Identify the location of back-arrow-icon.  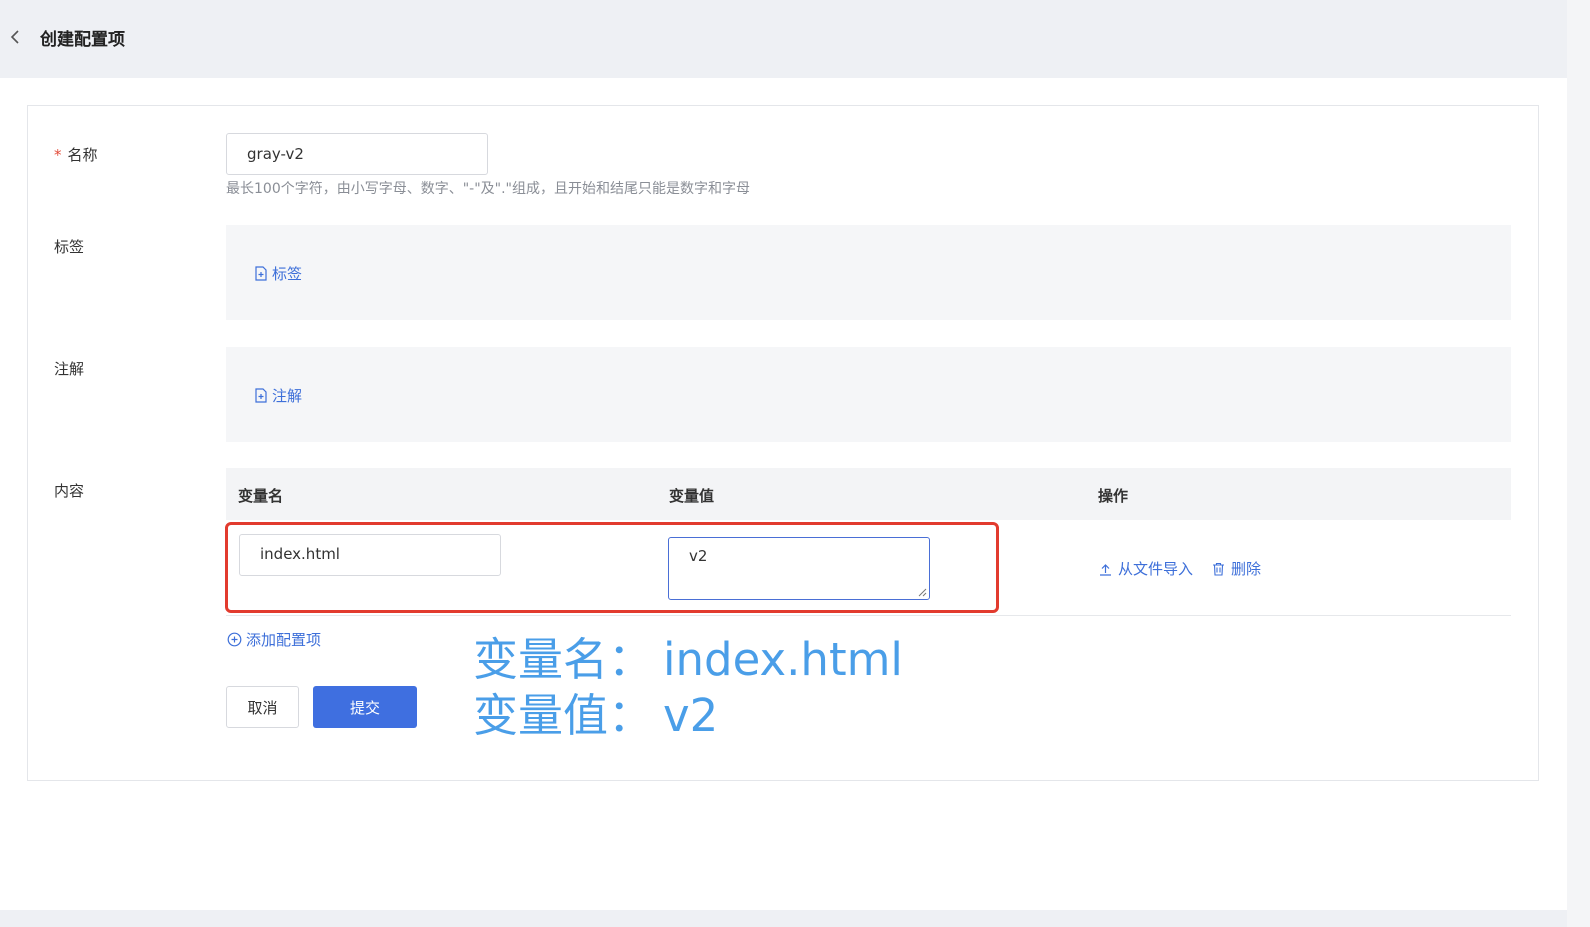
(15, 37).